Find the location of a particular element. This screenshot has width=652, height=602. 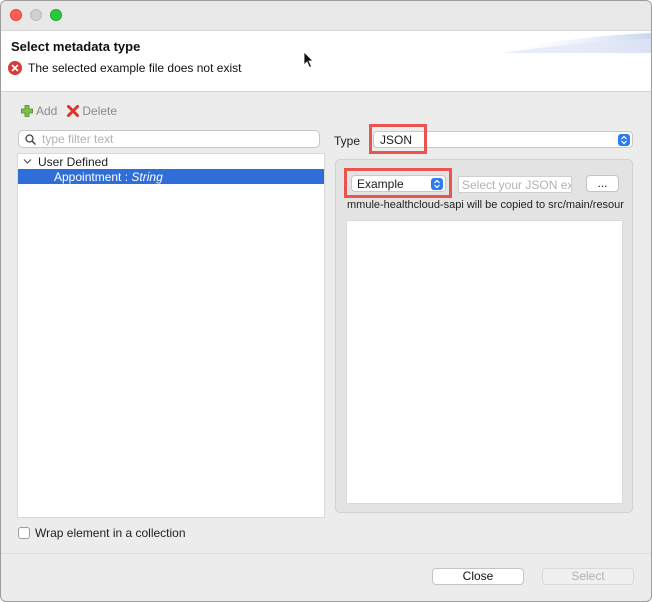

delete-button: Delete is located at coordinates (92, 111).